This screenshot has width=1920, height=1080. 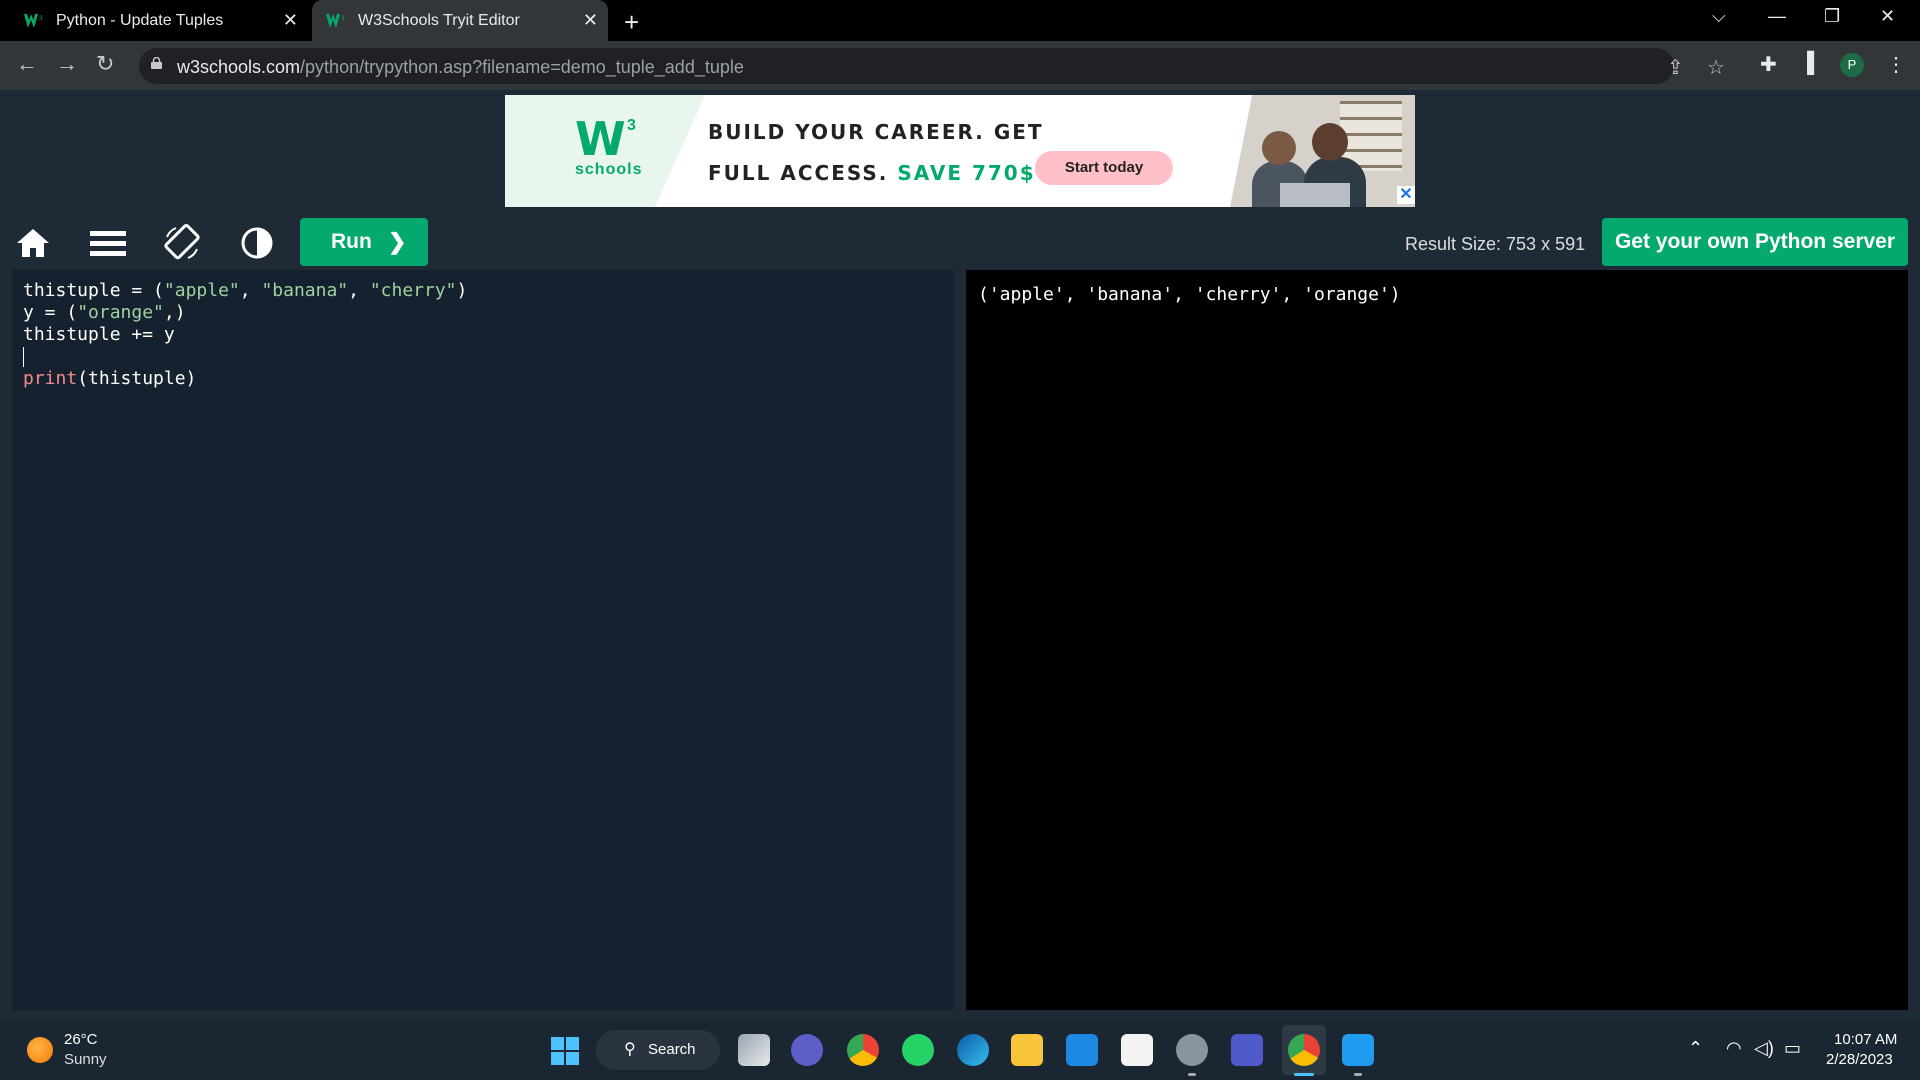 What do you see at coordinates (201, 290) in the screenshot?
I see `code-string-token: "apple"` at bounding box center [201, 290].